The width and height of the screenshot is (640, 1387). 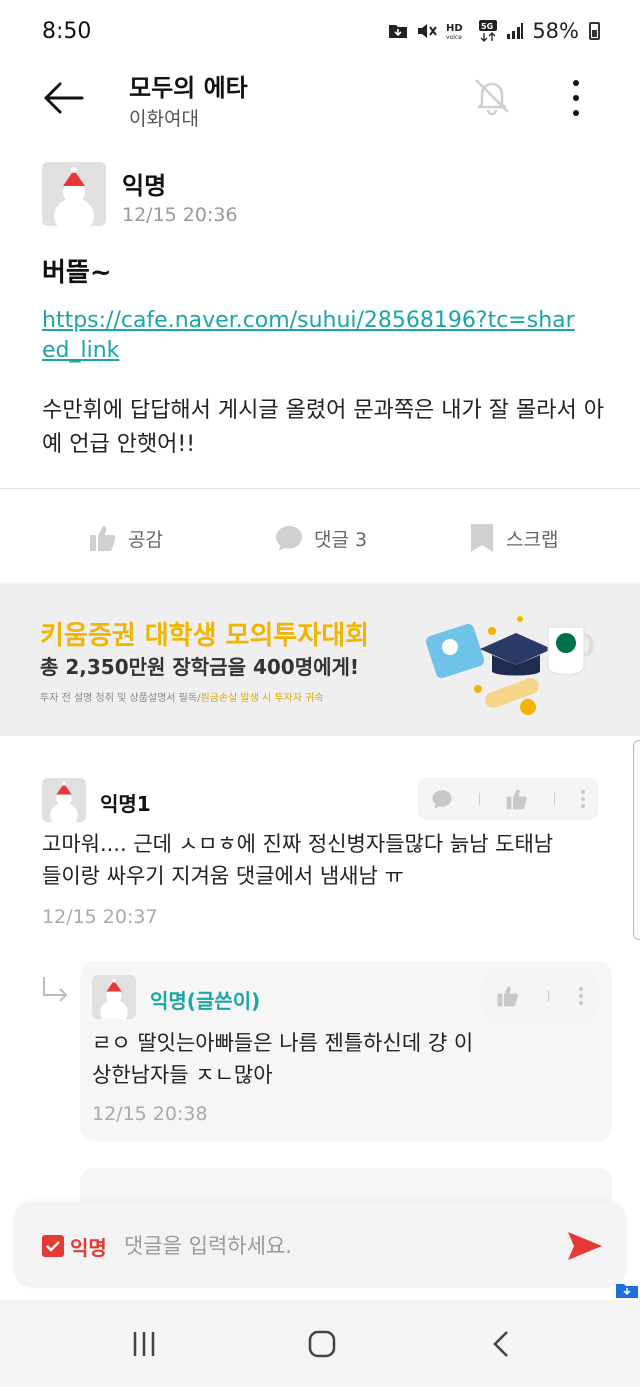 I want to click on comment-timestamp: 12/15 20:37, so click(x=100, y=917).